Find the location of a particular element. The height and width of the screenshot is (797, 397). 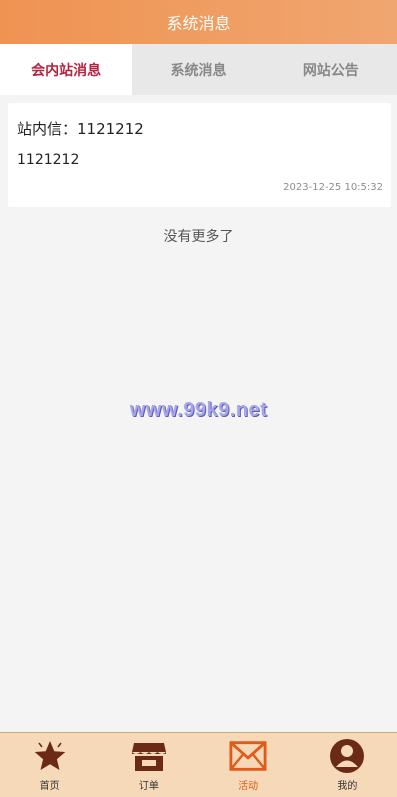

tabbar-item-orders: 订单 is located at coordinates (148, 765).